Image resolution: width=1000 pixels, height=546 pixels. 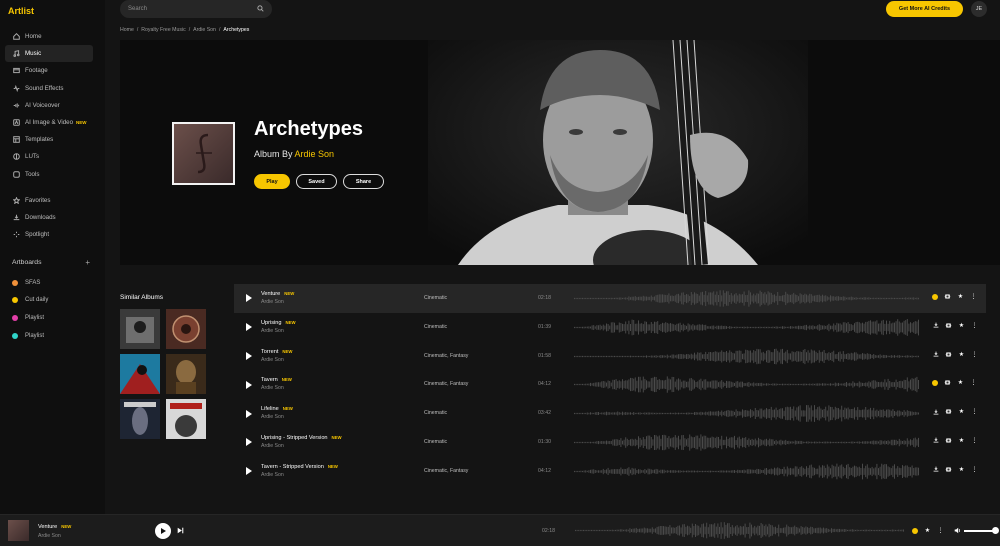 What do you see at coordinates (269, 352) in the screenshot?
I see `track-title: Torrent` at bounding box center [269, 352].